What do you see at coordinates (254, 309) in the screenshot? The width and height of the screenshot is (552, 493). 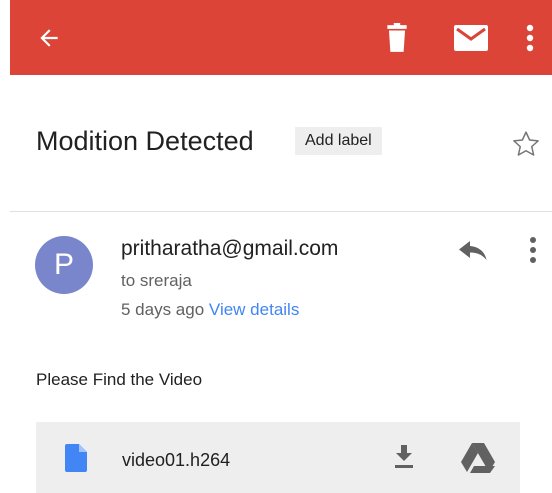 I see `view-details-link: View details` at bounding box center [254, 309].